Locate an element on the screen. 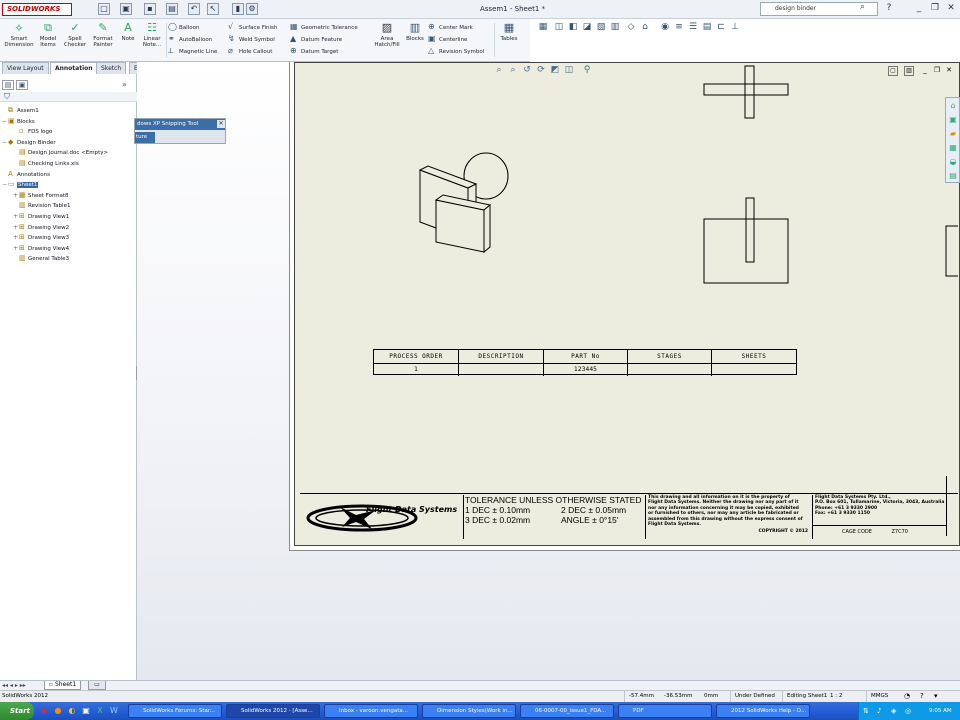 The image size is (960, 720). volume-icon: ♪ is located at coordinates (879, 711).